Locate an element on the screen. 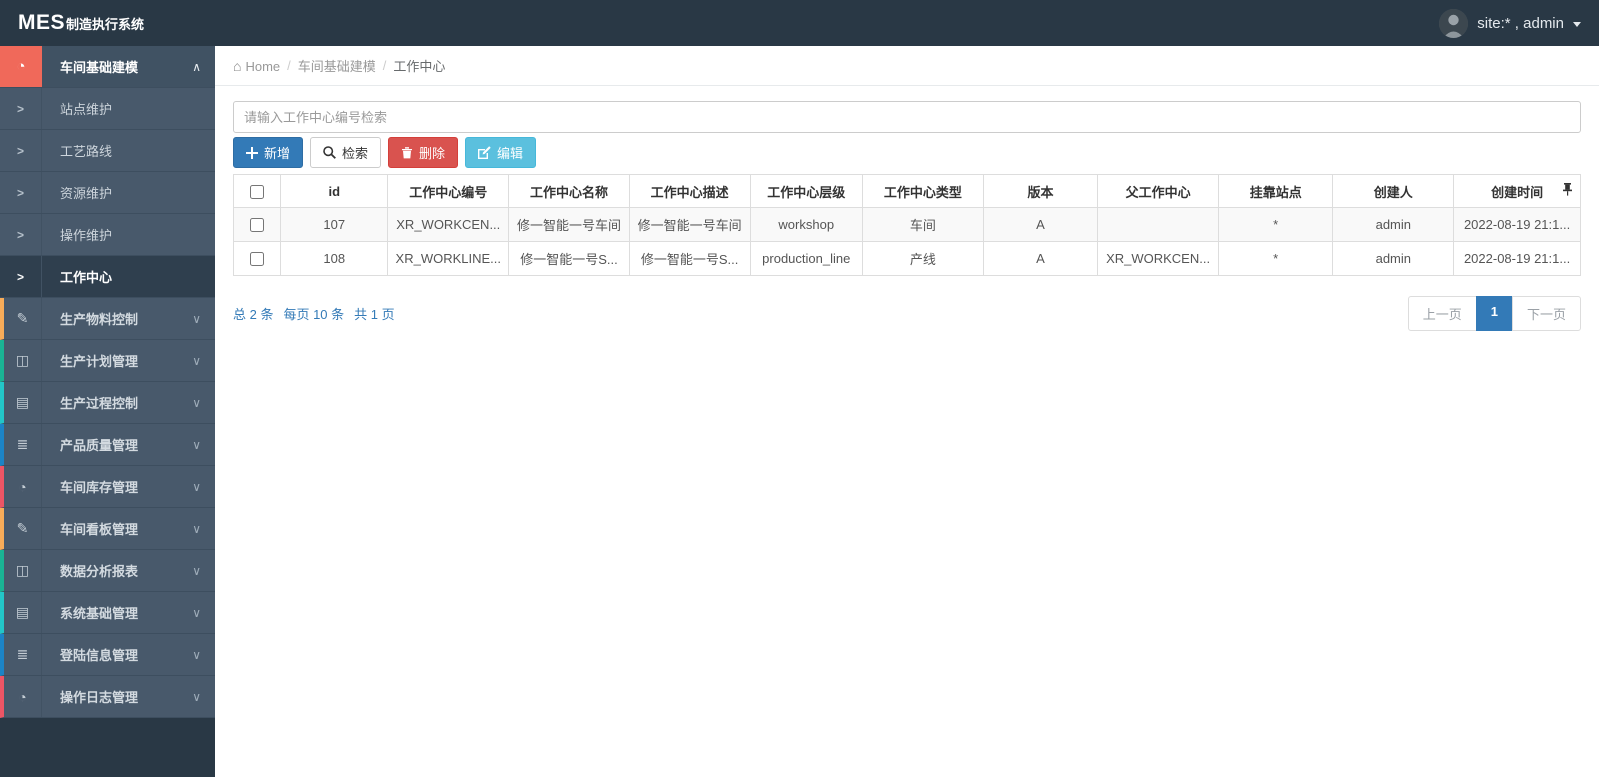 The width and height of the screenshot is (1599, 777). user-menu: site:* , admin is located at coordinates (1510, 23).